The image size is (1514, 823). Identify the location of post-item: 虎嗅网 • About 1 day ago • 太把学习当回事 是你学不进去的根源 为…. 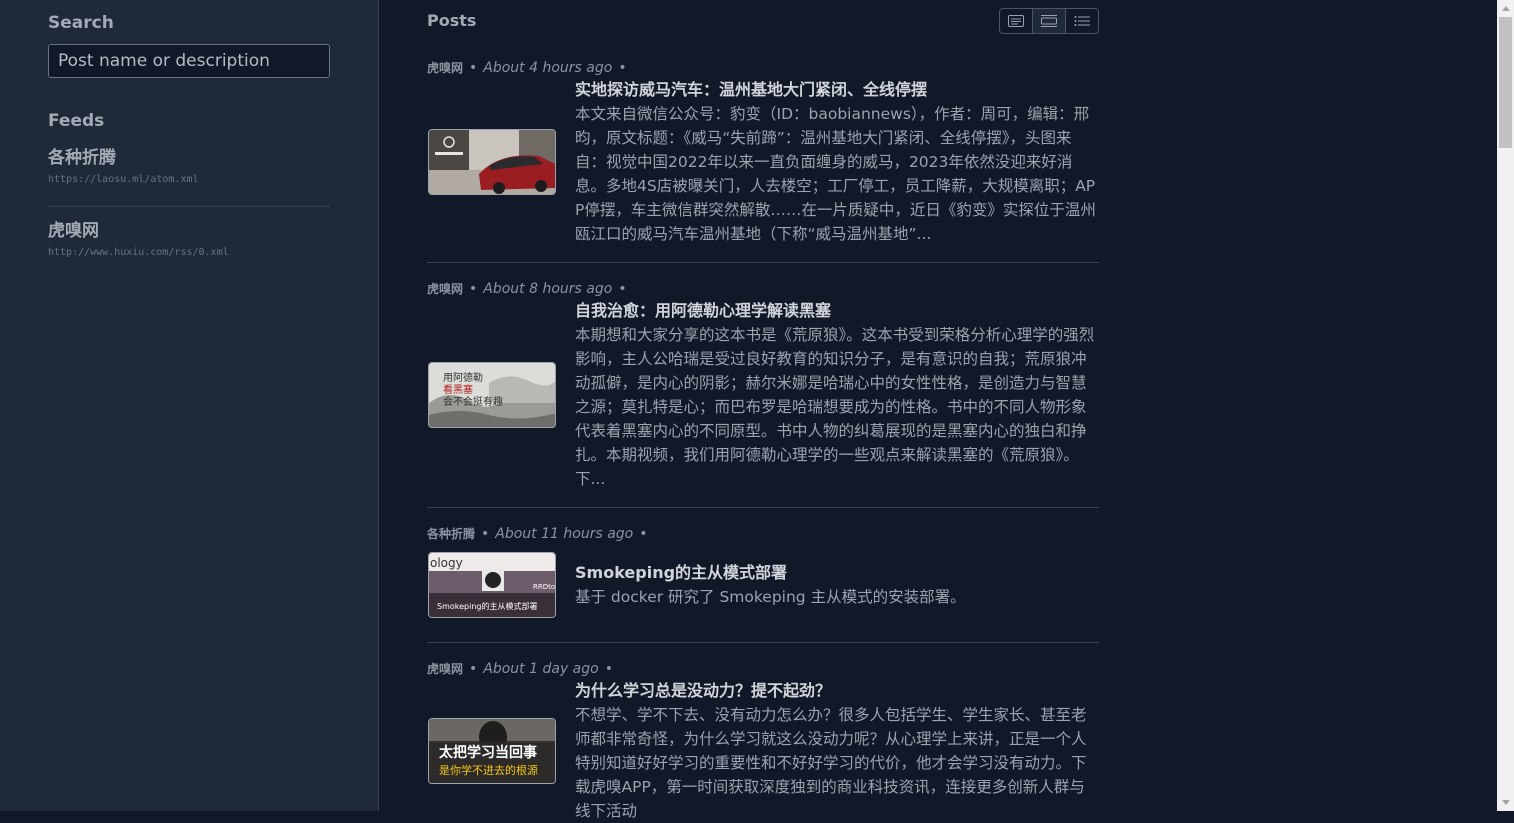
(763, 740).